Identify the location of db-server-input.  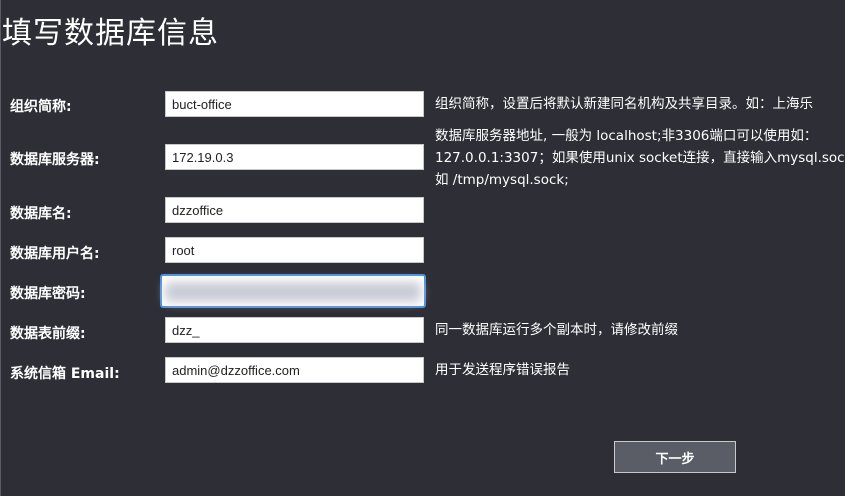
(294, 157).